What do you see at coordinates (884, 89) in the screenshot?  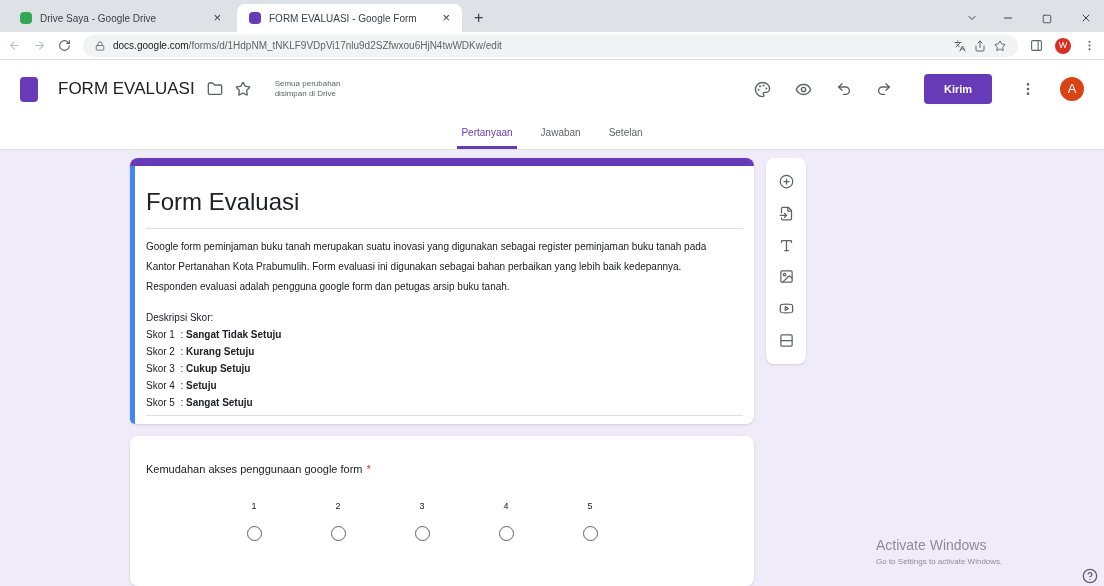 I see `redo-icon` at bounding box center [884, 89].